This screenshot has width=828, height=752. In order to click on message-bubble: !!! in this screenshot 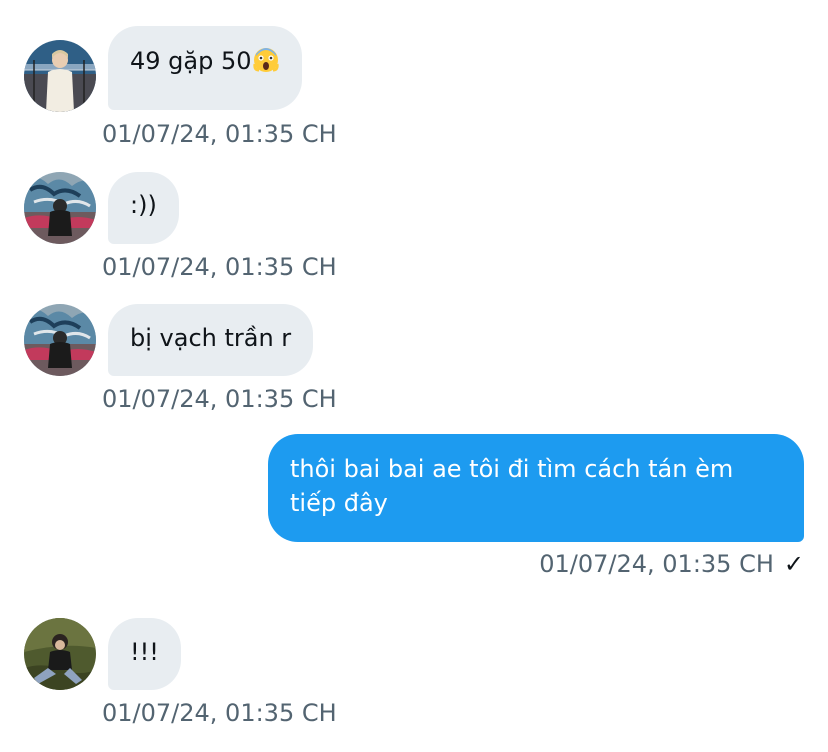, I will do `click(144, 654)`.